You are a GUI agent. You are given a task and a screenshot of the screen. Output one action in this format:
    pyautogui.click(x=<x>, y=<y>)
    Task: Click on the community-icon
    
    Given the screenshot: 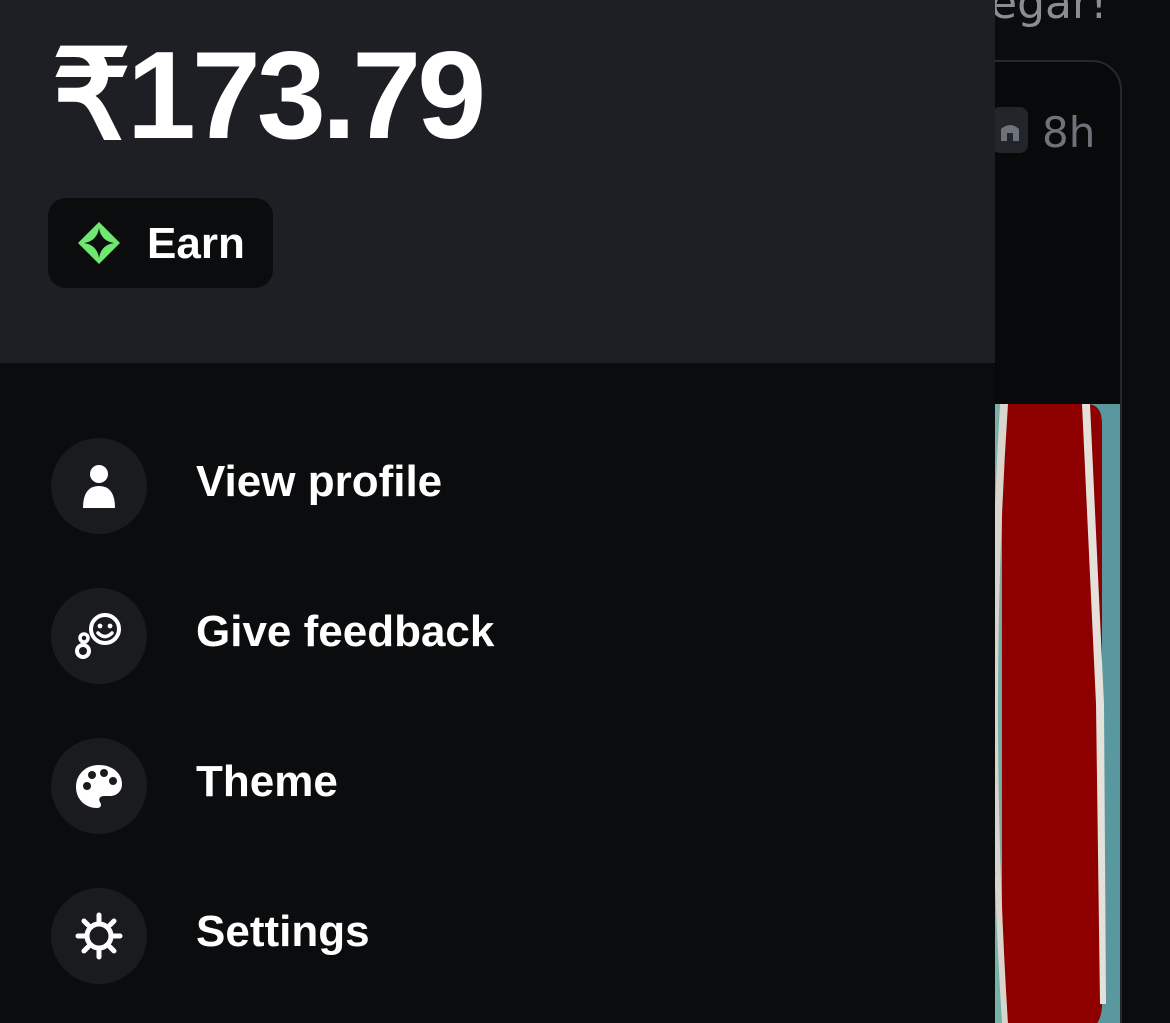 What is the action you would take?
    pyautogui.click(x=1010, y=130)
    